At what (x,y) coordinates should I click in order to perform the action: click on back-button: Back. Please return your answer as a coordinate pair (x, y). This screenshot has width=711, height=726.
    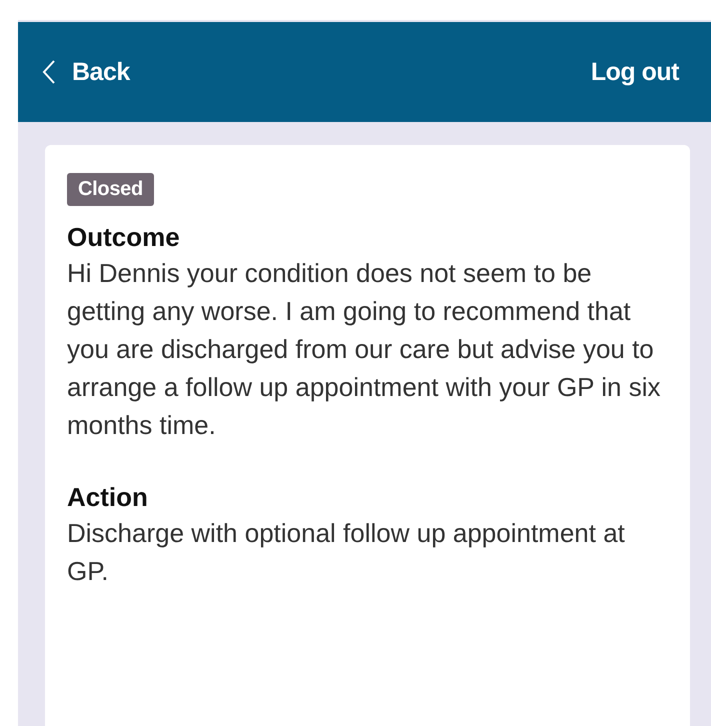
    Looking at the image, I should click on (86, 72).